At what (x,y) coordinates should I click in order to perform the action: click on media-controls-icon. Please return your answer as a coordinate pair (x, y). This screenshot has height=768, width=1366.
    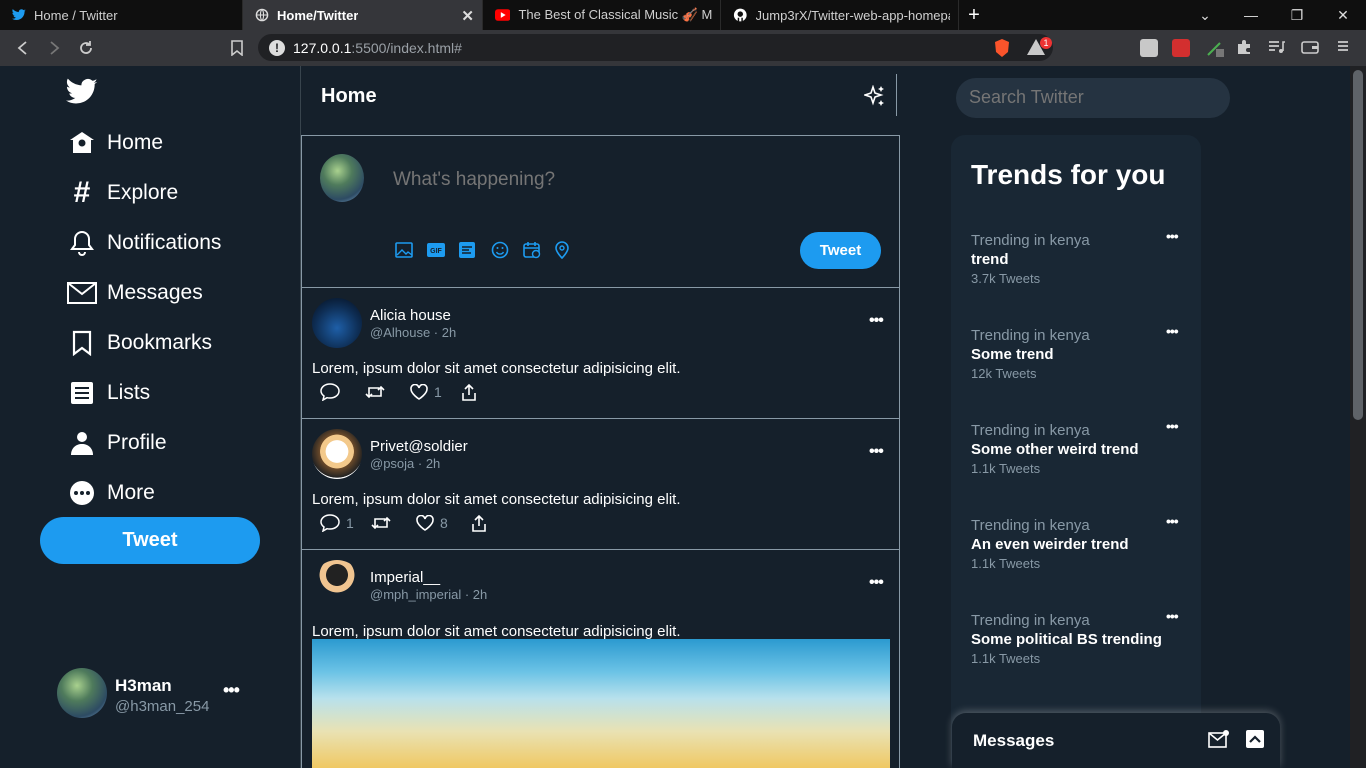
    Looking at the image, I should click on (1277, 48).